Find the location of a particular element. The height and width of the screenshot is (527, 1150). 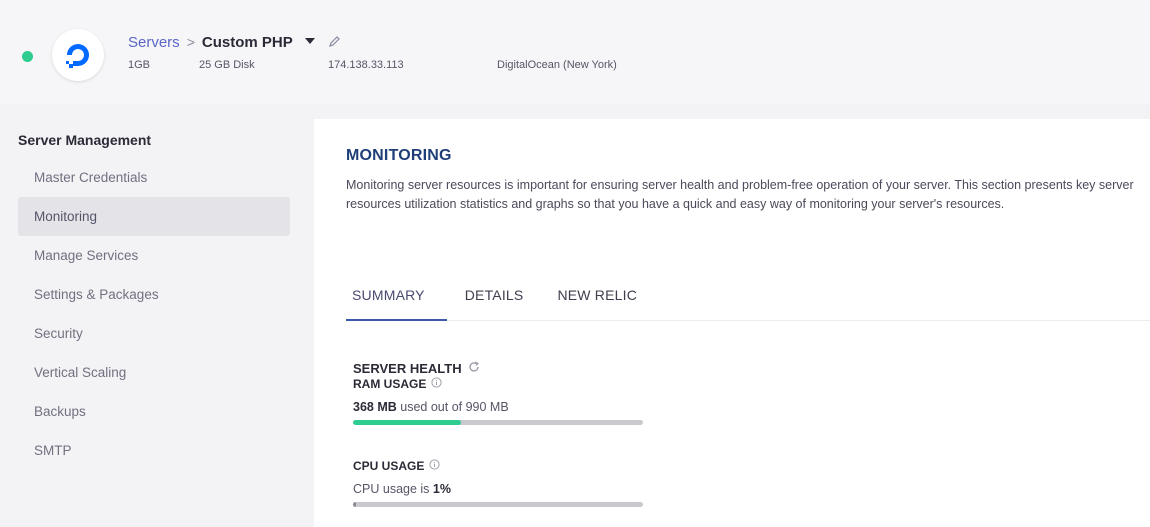

cpu-usage-heading: CPU USAGE is located at coordinates (396, 466).